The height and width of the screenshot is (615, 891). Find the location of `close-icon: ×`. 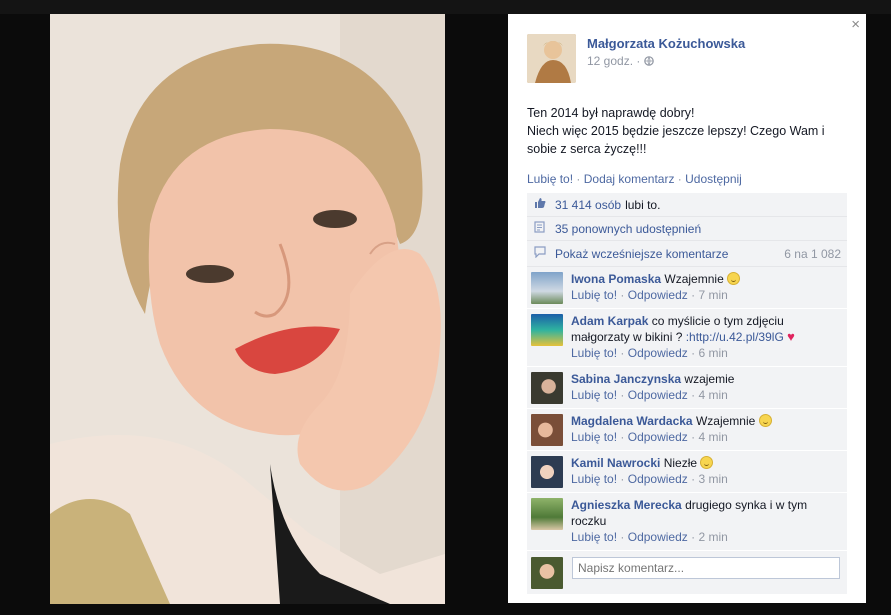

close-icon: × is located at coordinates (855, 25).